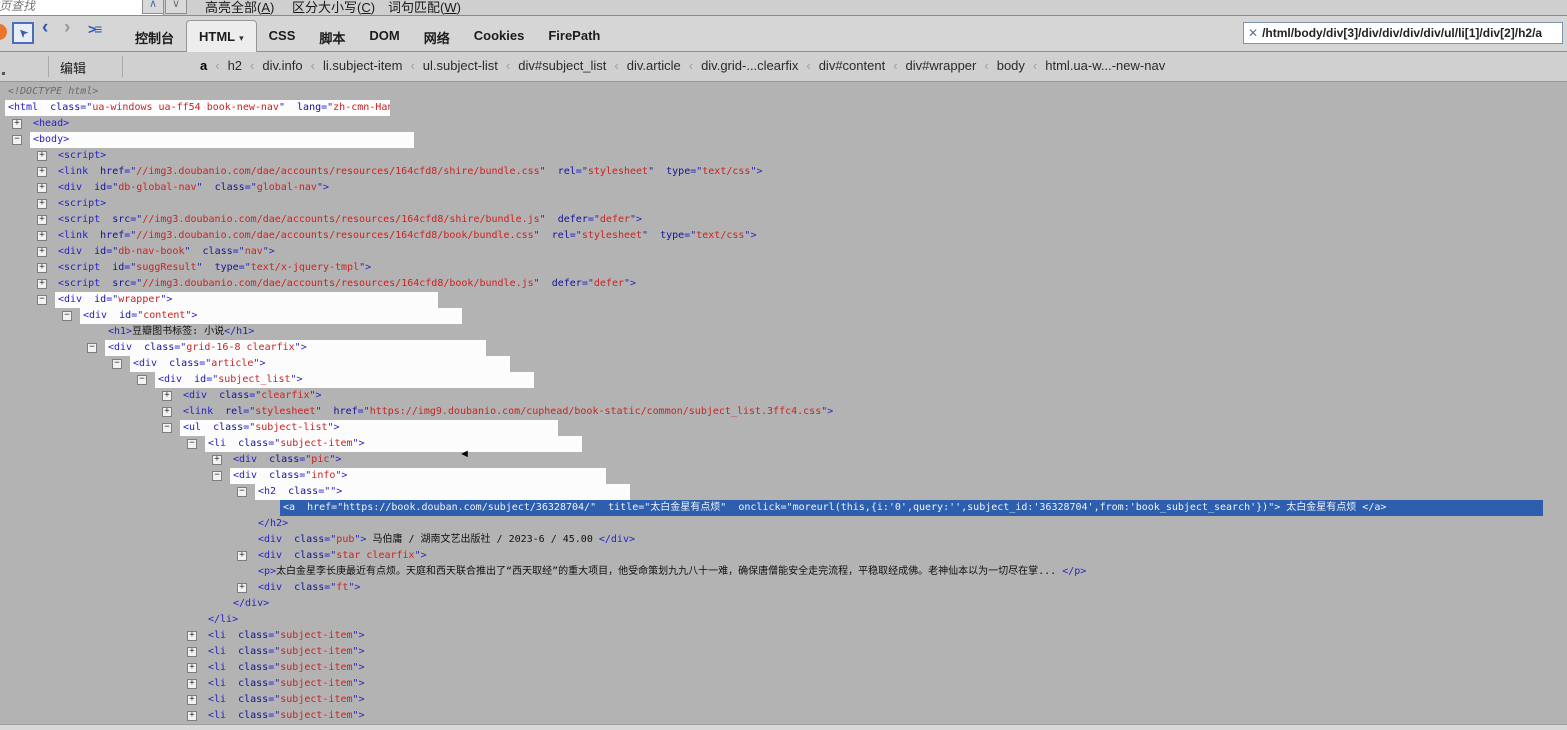 This screenshot has width=1567, height=730. Describe the element at coordinates (783, 492) in the screenshot. I see `tree-row: − <h2 class="">` at that location.